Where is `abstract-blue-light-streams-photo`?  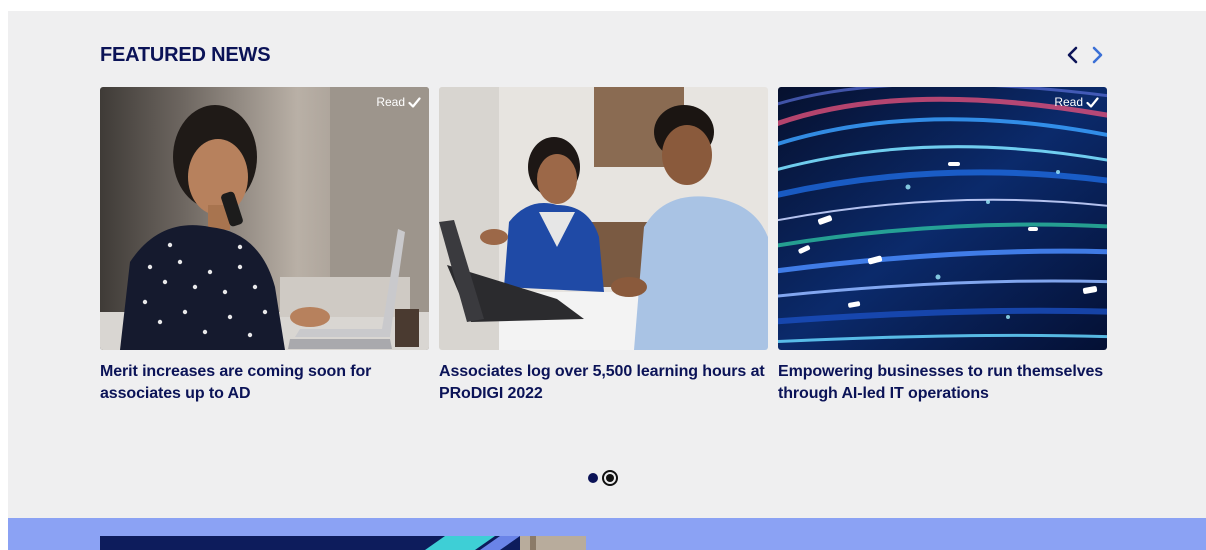 abstract-blue-light-streams-photo is located at coordinates (942, 218).